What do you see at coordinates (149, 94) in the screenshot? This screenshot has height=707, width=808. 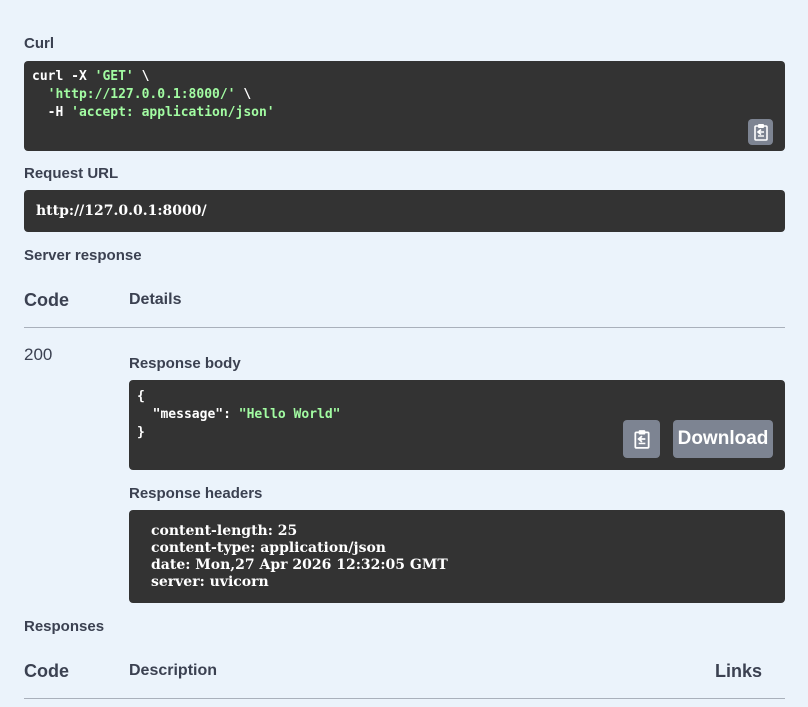 I see `curl-line-2: 'http://127.0.0.1:8000/' \` at bounding box center [149, 94].